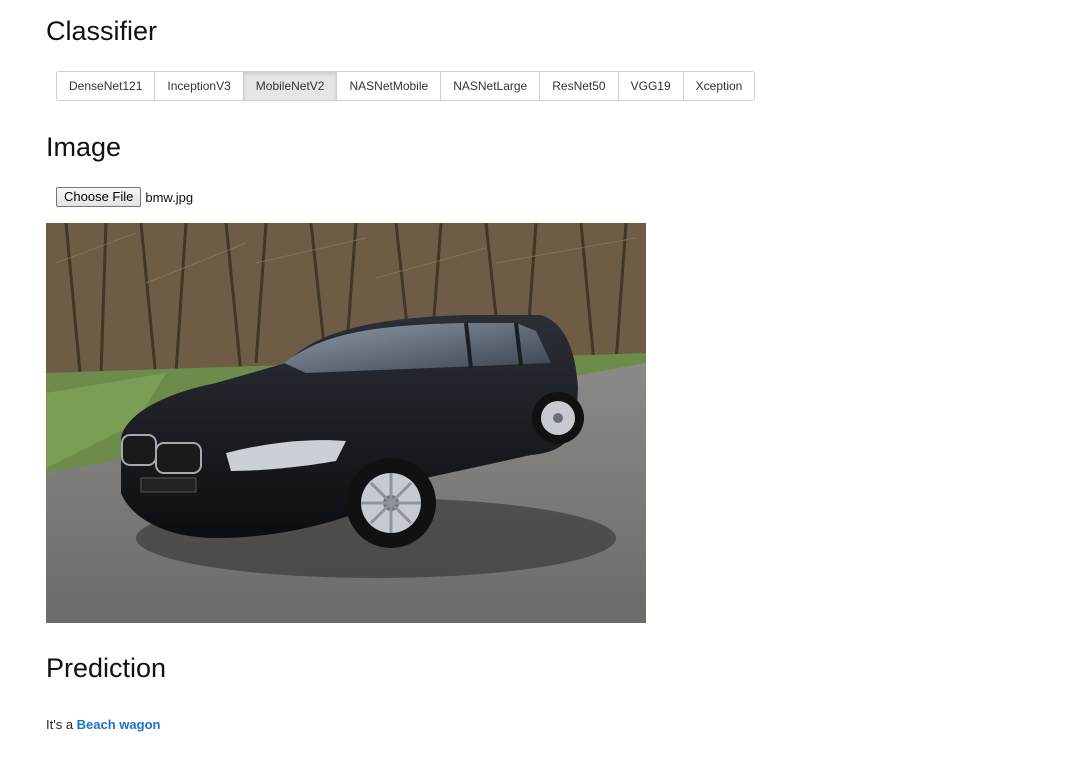 The width and height of the screenshot is (1066, 760). Describe the element at coordinates (290, 86) in the screenshot. I see `option-mobilenetv2: MobileNetV2` at that location.